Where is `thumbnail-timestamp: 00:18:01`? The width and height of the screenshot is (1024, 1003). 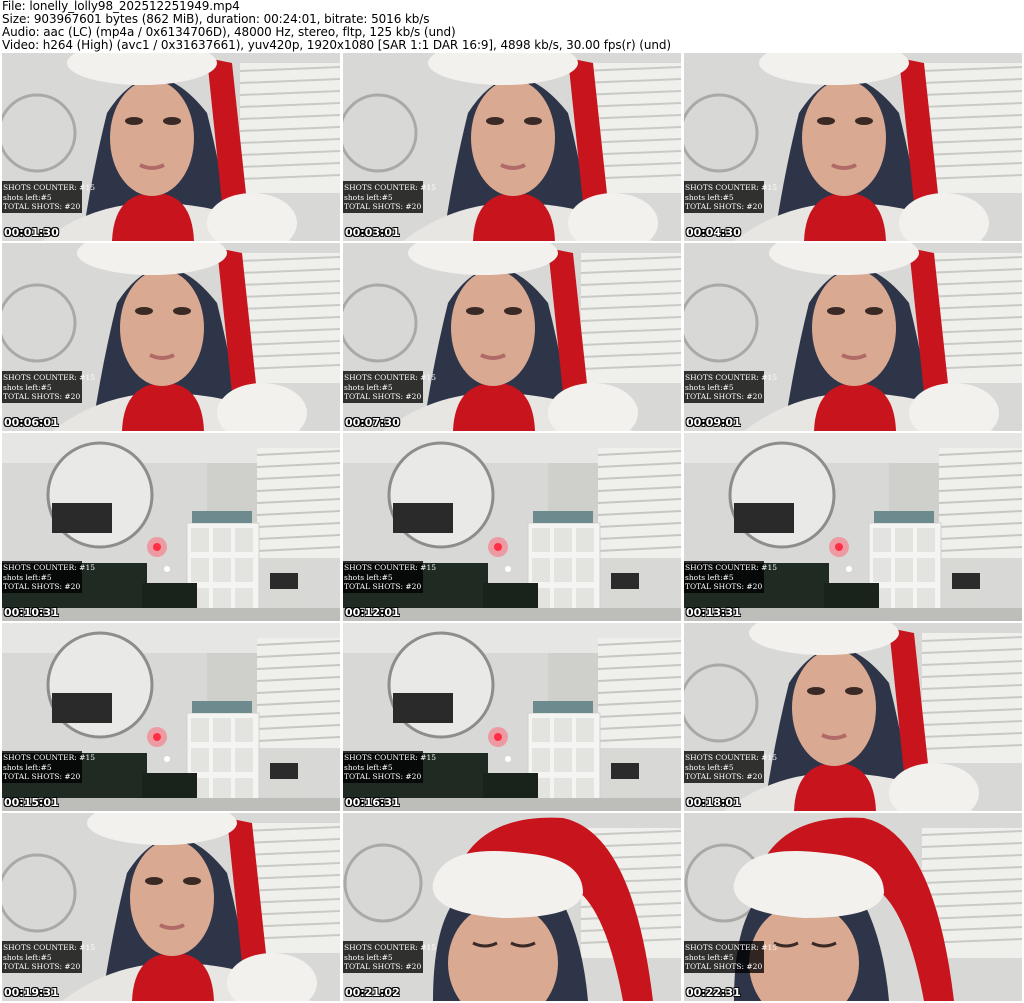 thumbnail-timestamp: 00:18:01 is located at coordinates (713, 802).